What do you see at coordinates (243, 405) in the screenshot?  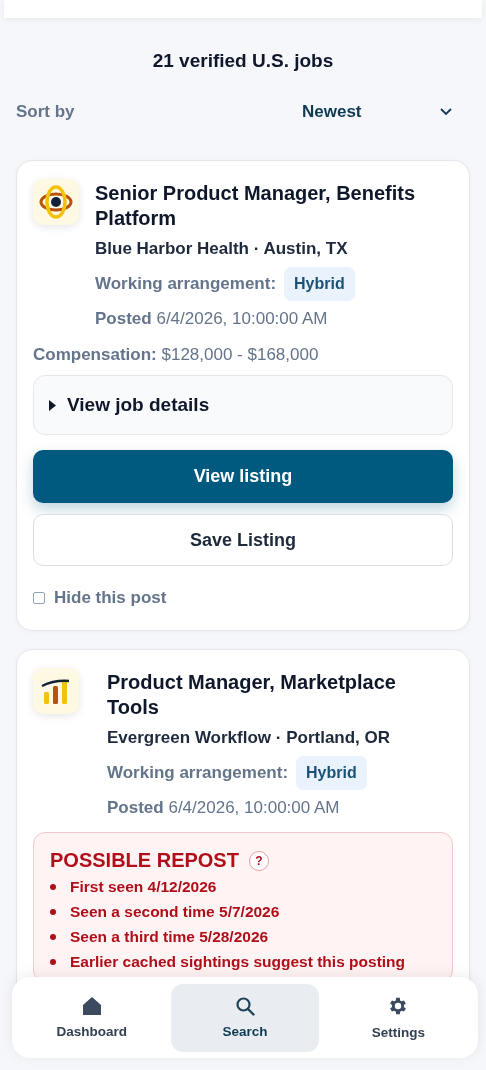 I see `job-details-toggle: View job details` at bounding box center [243, 405].